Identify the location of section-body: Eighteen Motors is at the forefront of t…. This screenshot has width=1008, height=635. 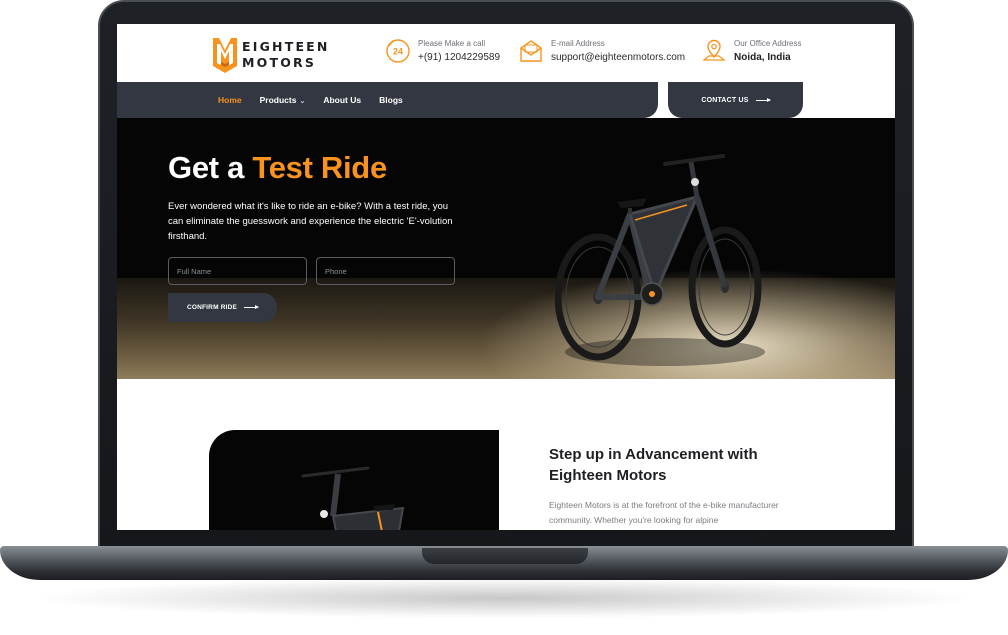
(664, 512).